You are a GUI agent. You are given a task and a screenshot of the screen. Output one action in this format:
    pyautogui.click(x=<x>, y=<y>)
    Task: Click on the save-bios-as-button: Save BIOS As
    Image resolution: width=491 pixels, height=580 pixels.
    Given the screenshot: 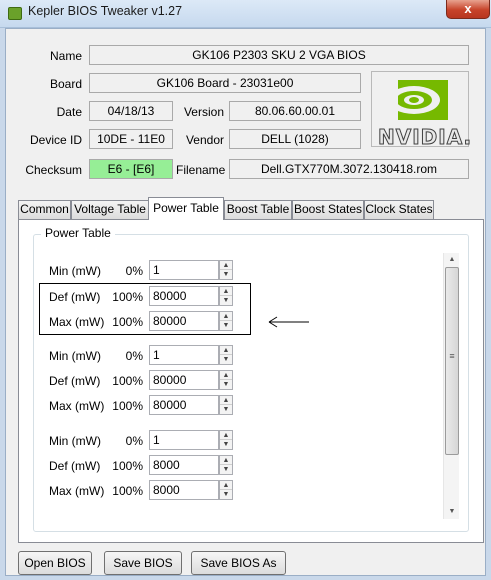 What is the action you would take?
    pyautogui.click(x=238, y=563)
    